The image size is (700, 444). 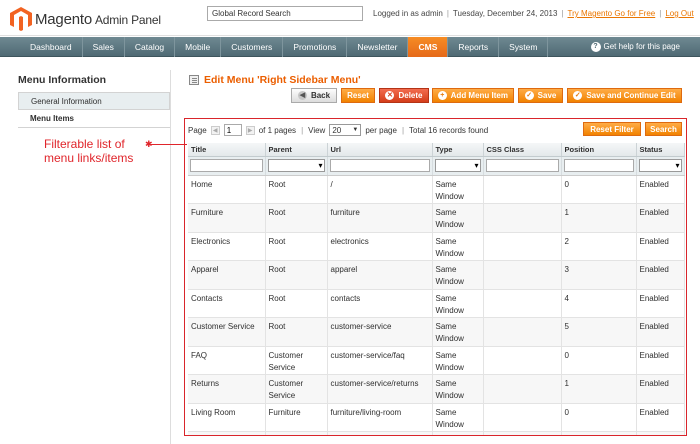 What do you see at coordinates (479, 95) in the screenshot?
I see `add-menu-item-label: Add Menu Item` at bounding box center [479, 95].